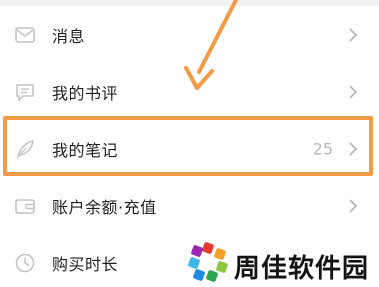 The height and width of the screenshot is (287, 379). Describe the element at coordinates (85, 264) in the screenshot. I see `menu-item-label: 购买时长` at that location.